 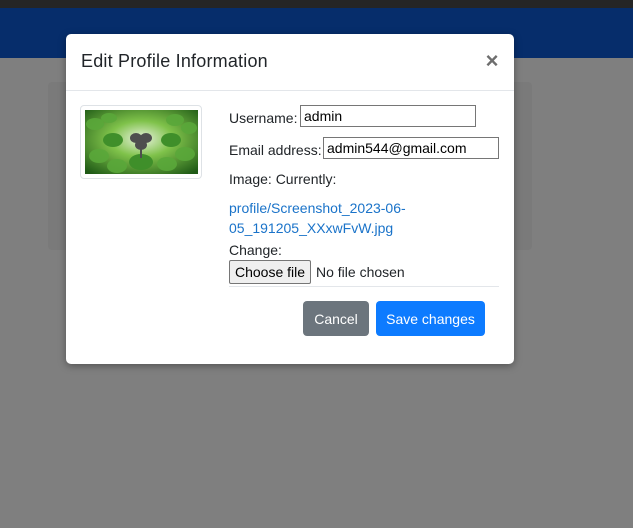 I want to click on form-divider, so click(x=364, y=286).